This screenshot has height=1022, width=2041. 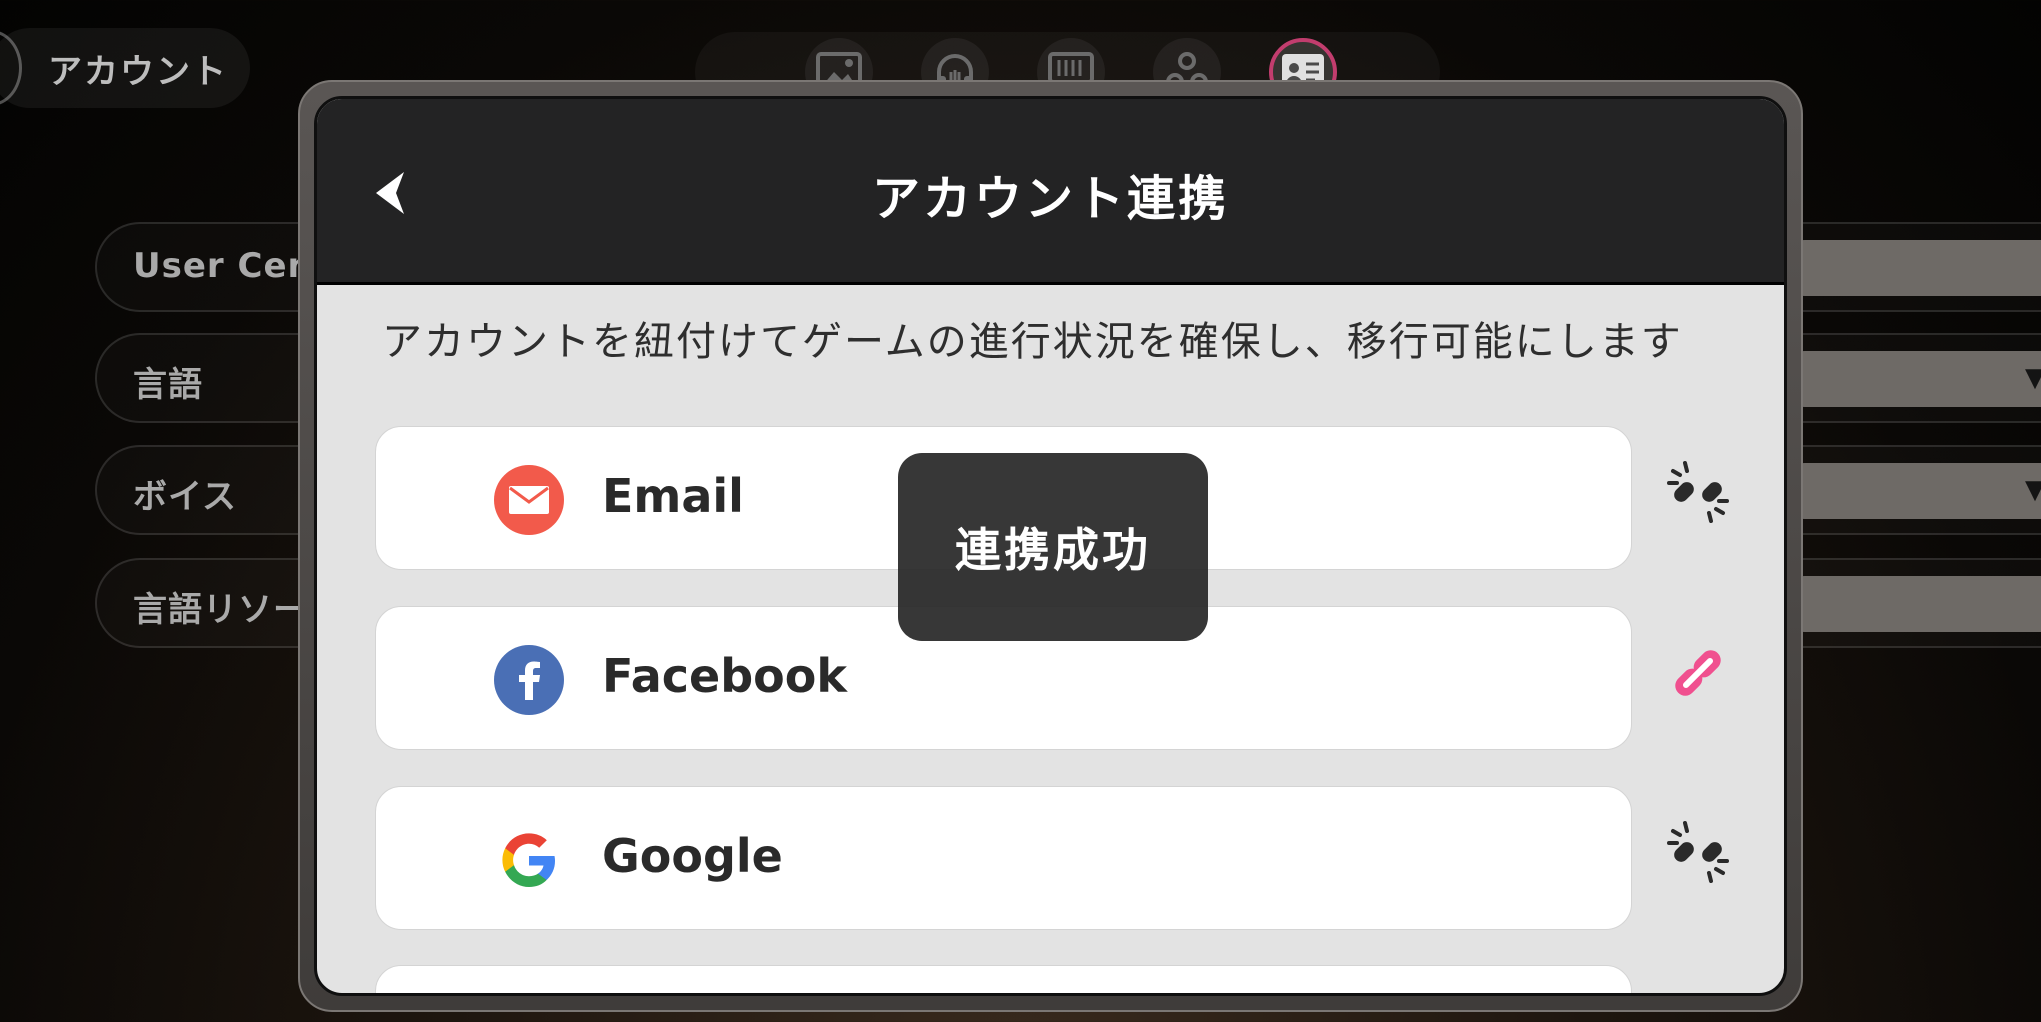 What do you see at coordinates (185, 497) in the screenshot?
I see `setting-label: ボイス` at bounding box center [185, 497].